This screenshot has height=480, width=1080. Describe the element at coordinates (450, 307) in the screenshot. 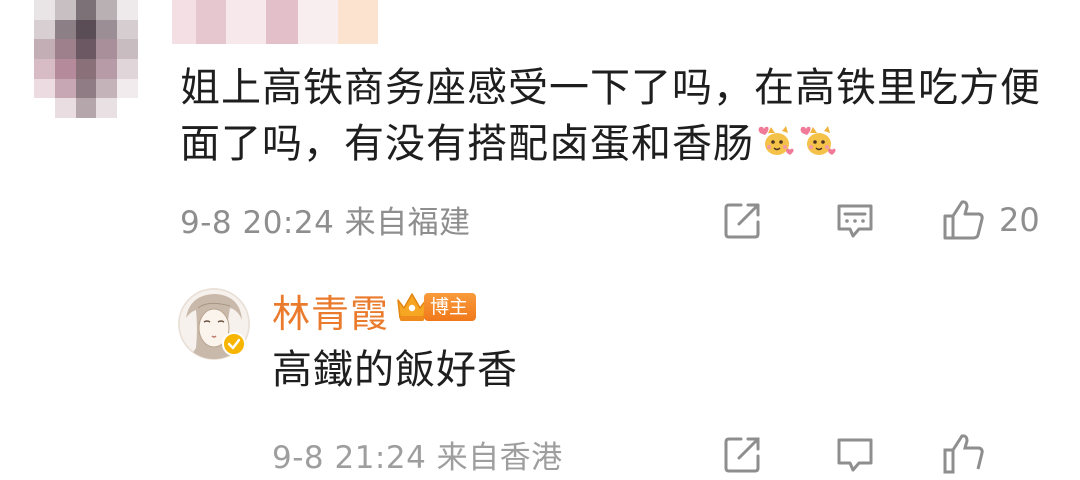

I see `blogger-tag-badge: 博主` at that location.